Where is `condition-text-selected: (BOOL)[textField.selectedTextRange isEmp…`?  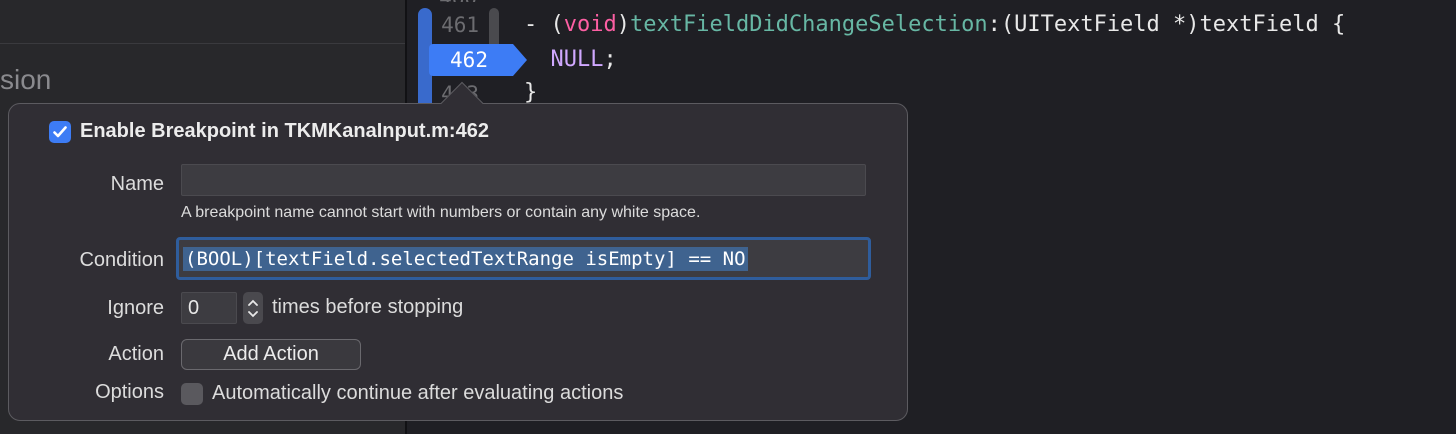
condition-text-selected: (BOOL)[textField.selectedTextRange isEmp… is located at coordinates (465, 258).